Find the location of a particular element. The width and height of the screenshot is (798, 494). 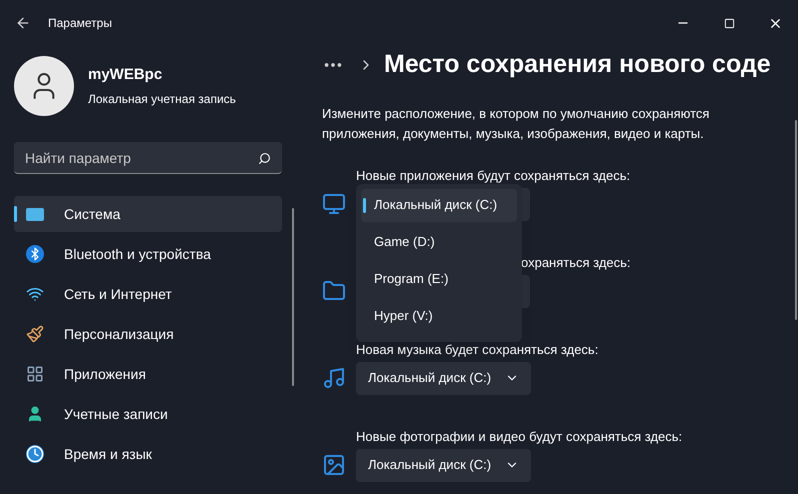

dropdown-option: Локальный диск (C:) is located at coordinates (439, 205).